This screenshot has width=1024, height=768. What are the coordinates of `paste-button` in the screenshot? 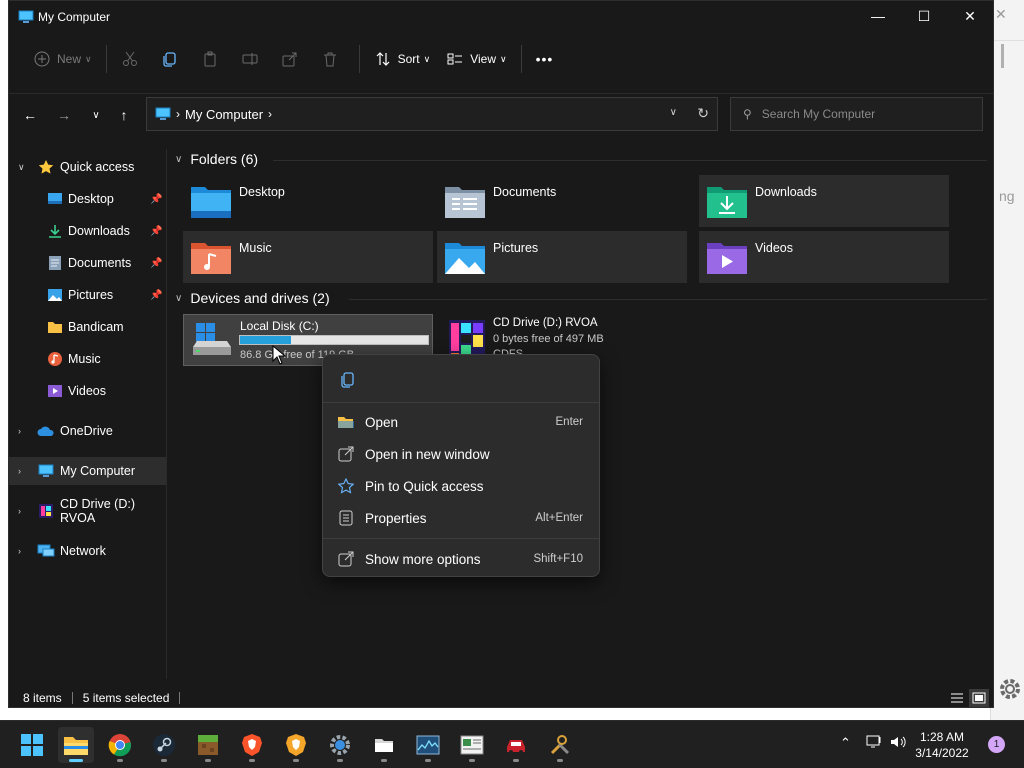 It's located at (213, 59).